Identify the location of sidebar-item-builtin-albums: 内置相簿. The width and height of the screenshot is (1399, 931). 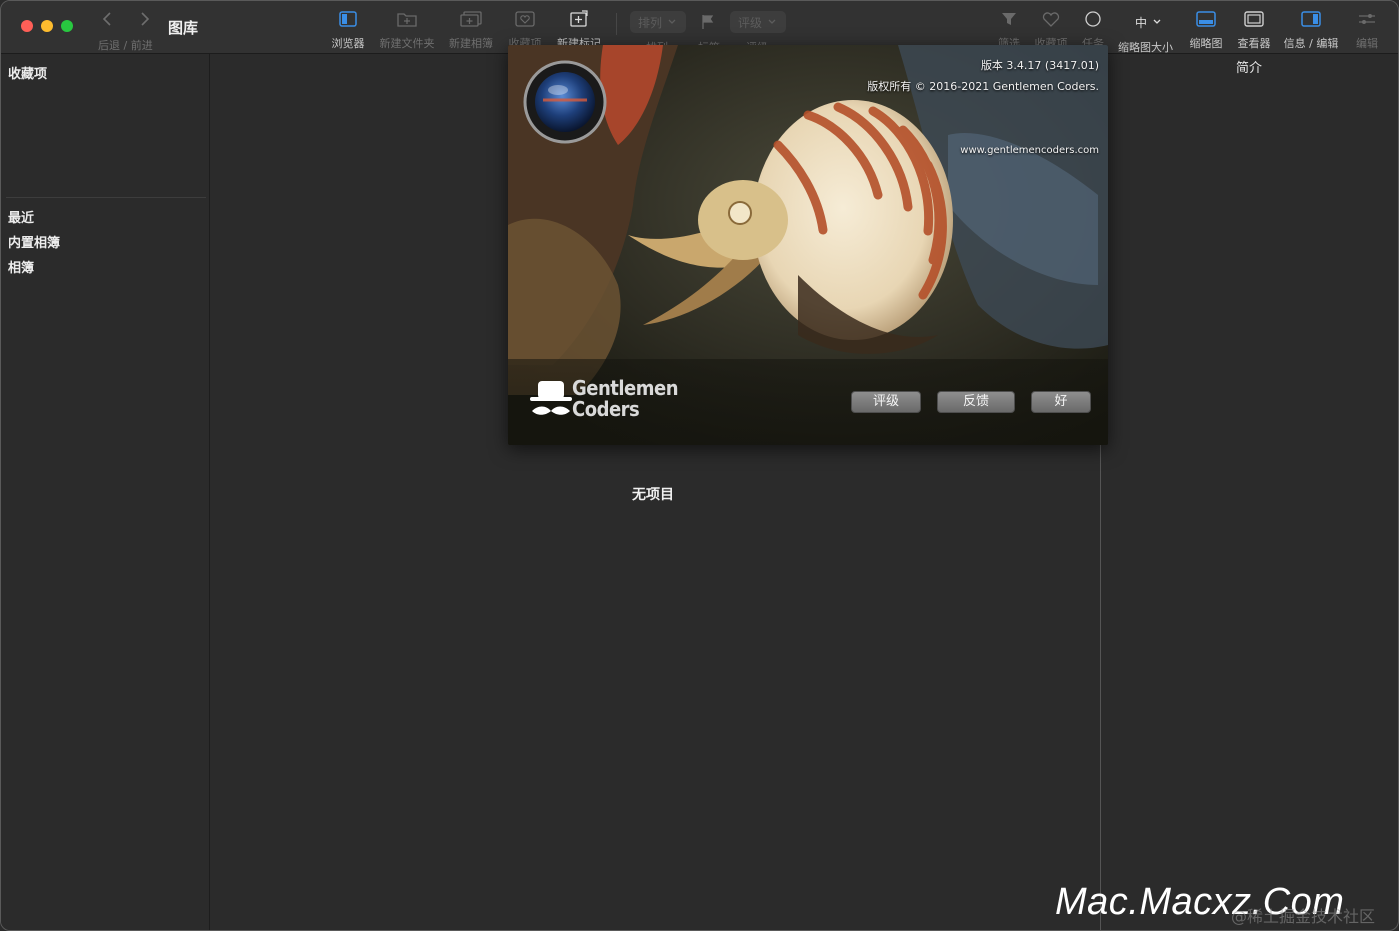
(34, 241).